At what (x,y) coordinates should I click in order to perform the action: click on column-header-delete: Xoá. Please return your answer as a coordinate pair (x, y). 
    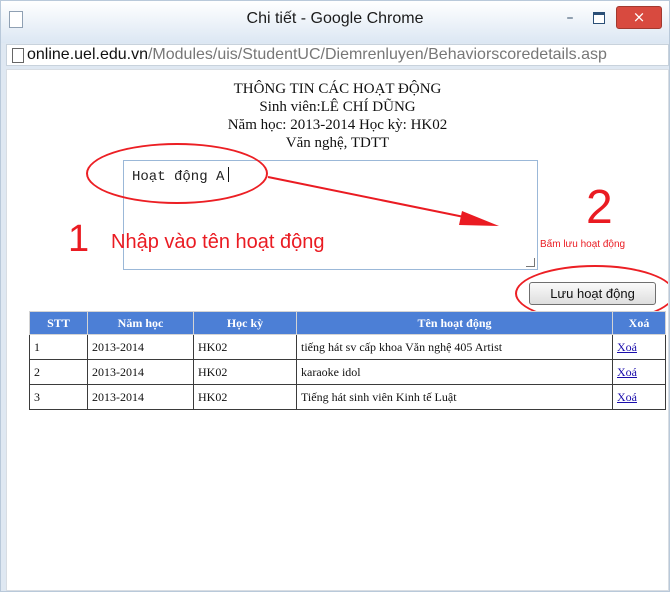
    Looking at the image, I should click on (639, 323).